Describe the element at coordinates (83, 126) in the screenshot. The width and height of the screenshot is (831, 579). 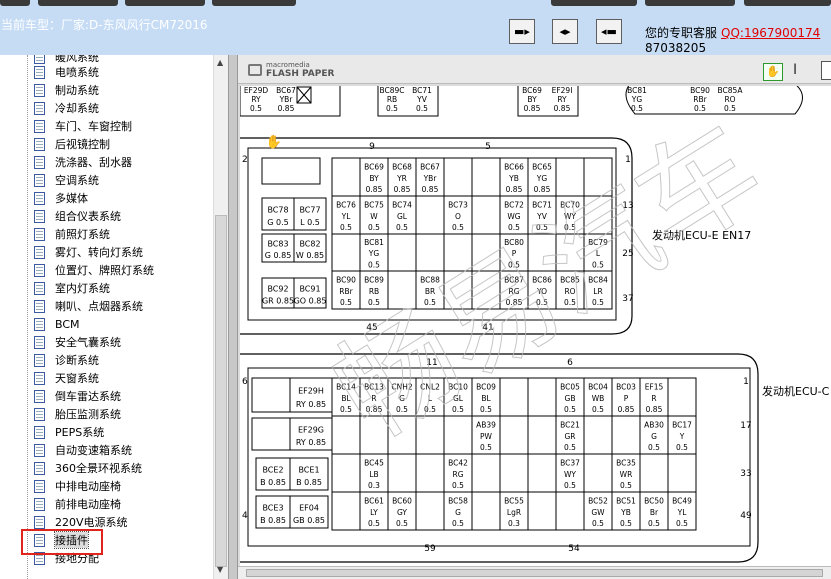
I see `tree-item: 车门、车窗控制` at that location.